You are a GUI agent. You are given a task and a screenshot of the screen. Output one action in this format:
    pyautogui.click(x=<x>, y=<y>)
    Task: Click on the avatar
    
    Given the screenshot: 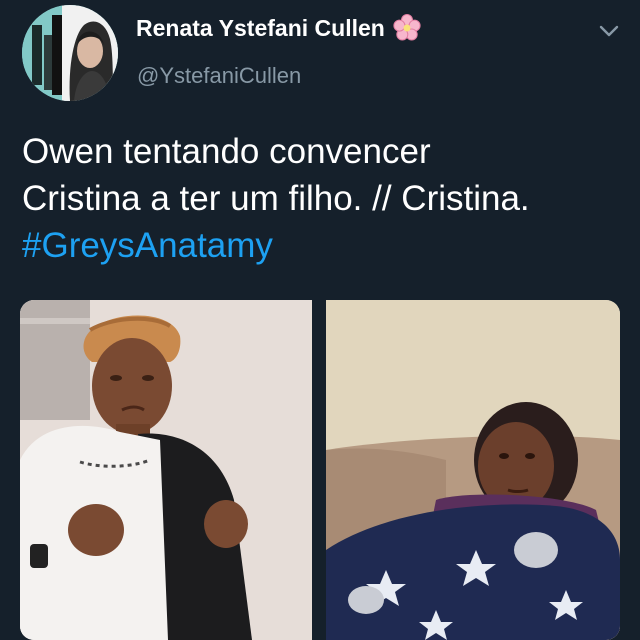 What is the action you would take?
    pyautogui.click(x=70, y=53)
    